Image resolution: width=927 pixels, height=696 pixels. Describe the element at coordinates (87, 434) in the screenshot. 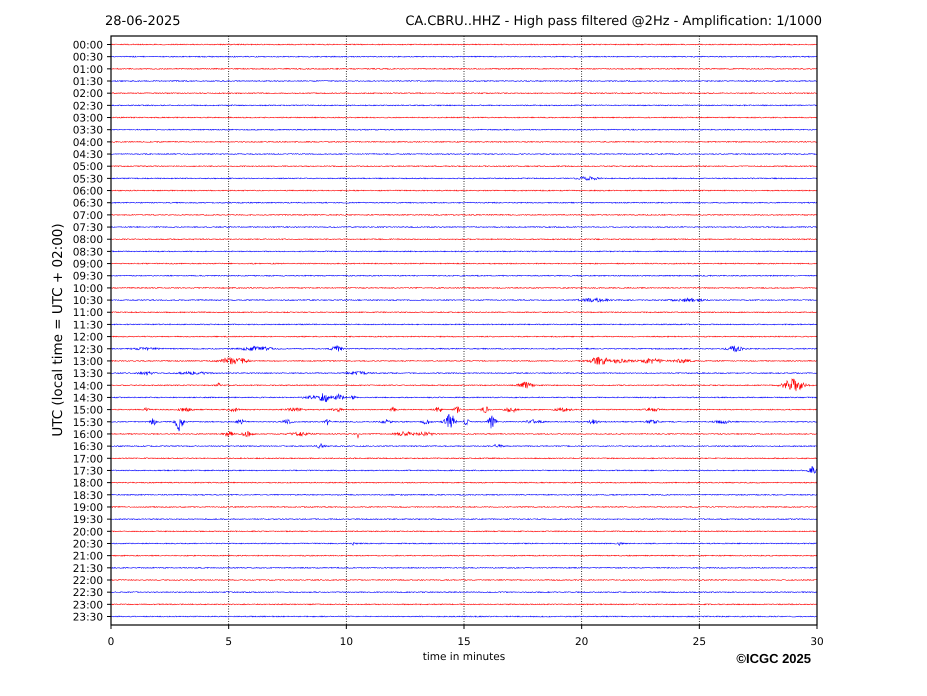

I see `y-tick-label: 16:00` at that location.